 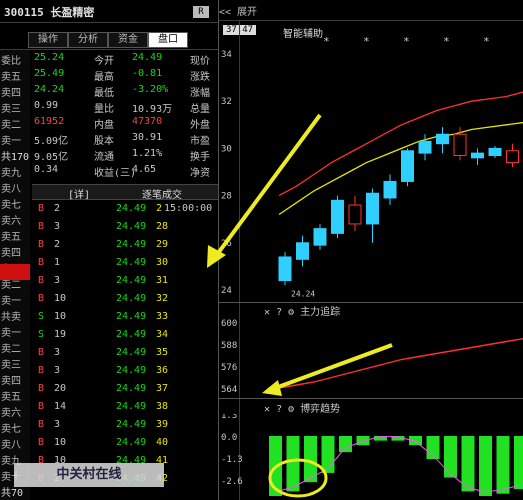 I want to click on quote-label-1: 涨幅, so click(x=200, y=93).